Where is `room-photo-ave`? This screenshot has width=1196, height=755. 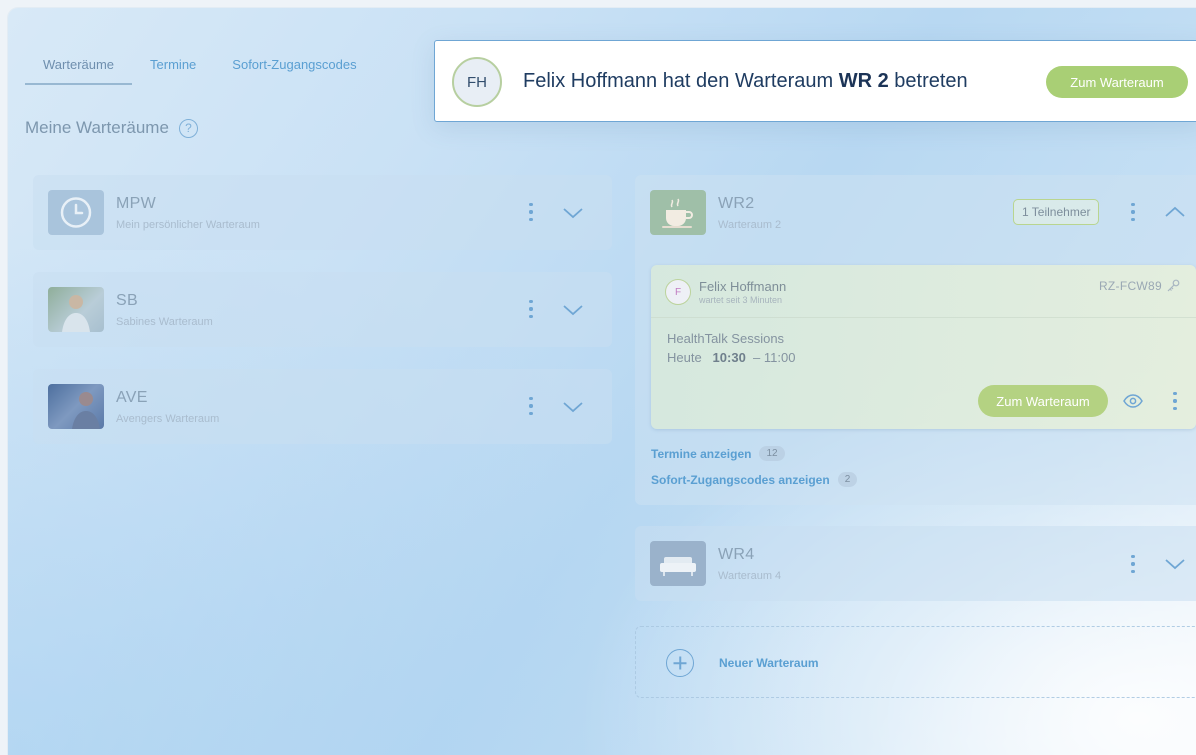 room-photo-ave is located at coordinates (76, 406).